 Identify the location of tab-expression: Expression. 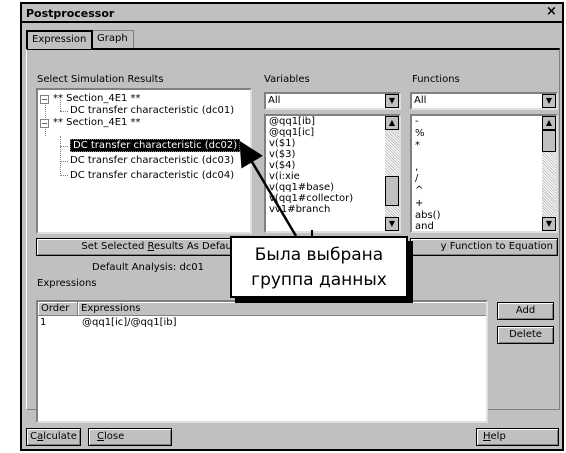
(59, 39).